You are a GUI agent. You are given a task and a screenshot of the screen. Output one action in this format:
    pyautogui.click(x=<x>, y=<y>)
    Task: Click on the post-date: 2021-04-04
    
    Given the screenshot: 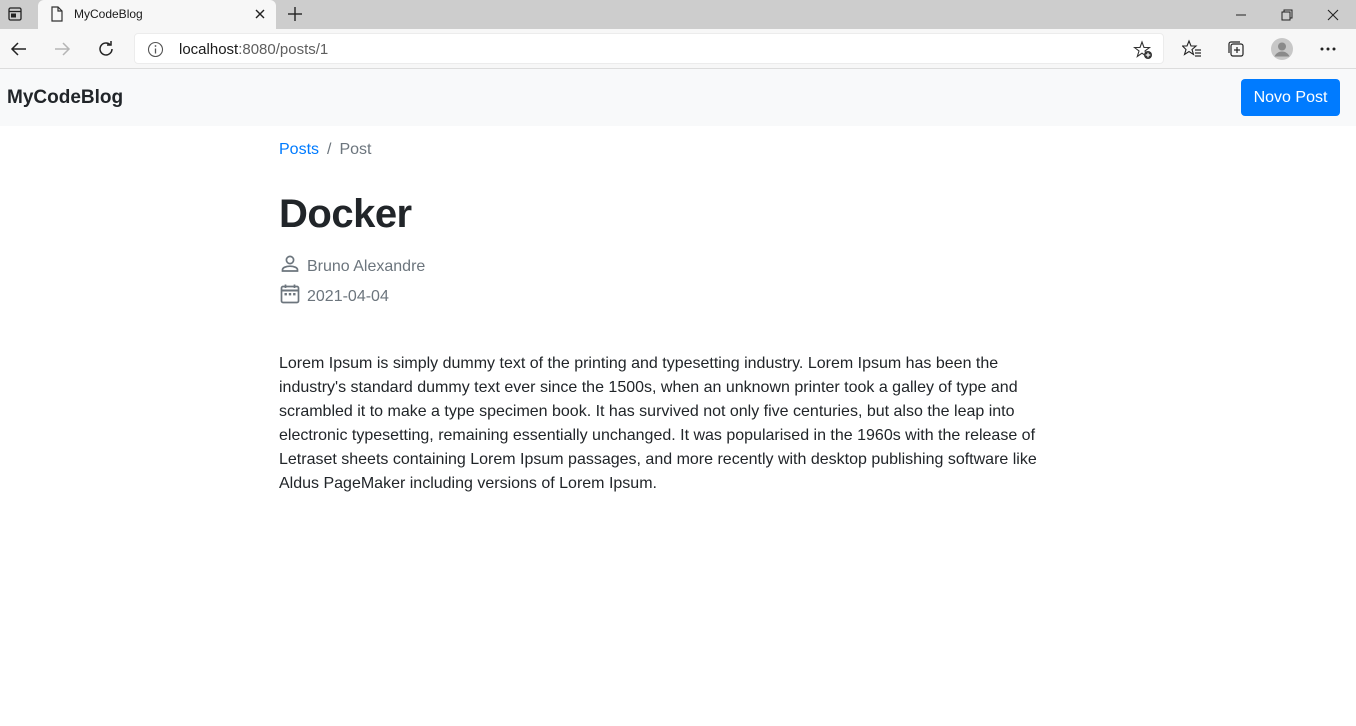 What is the action you would take?
    pyautogui.click(x=334, y=294)
    